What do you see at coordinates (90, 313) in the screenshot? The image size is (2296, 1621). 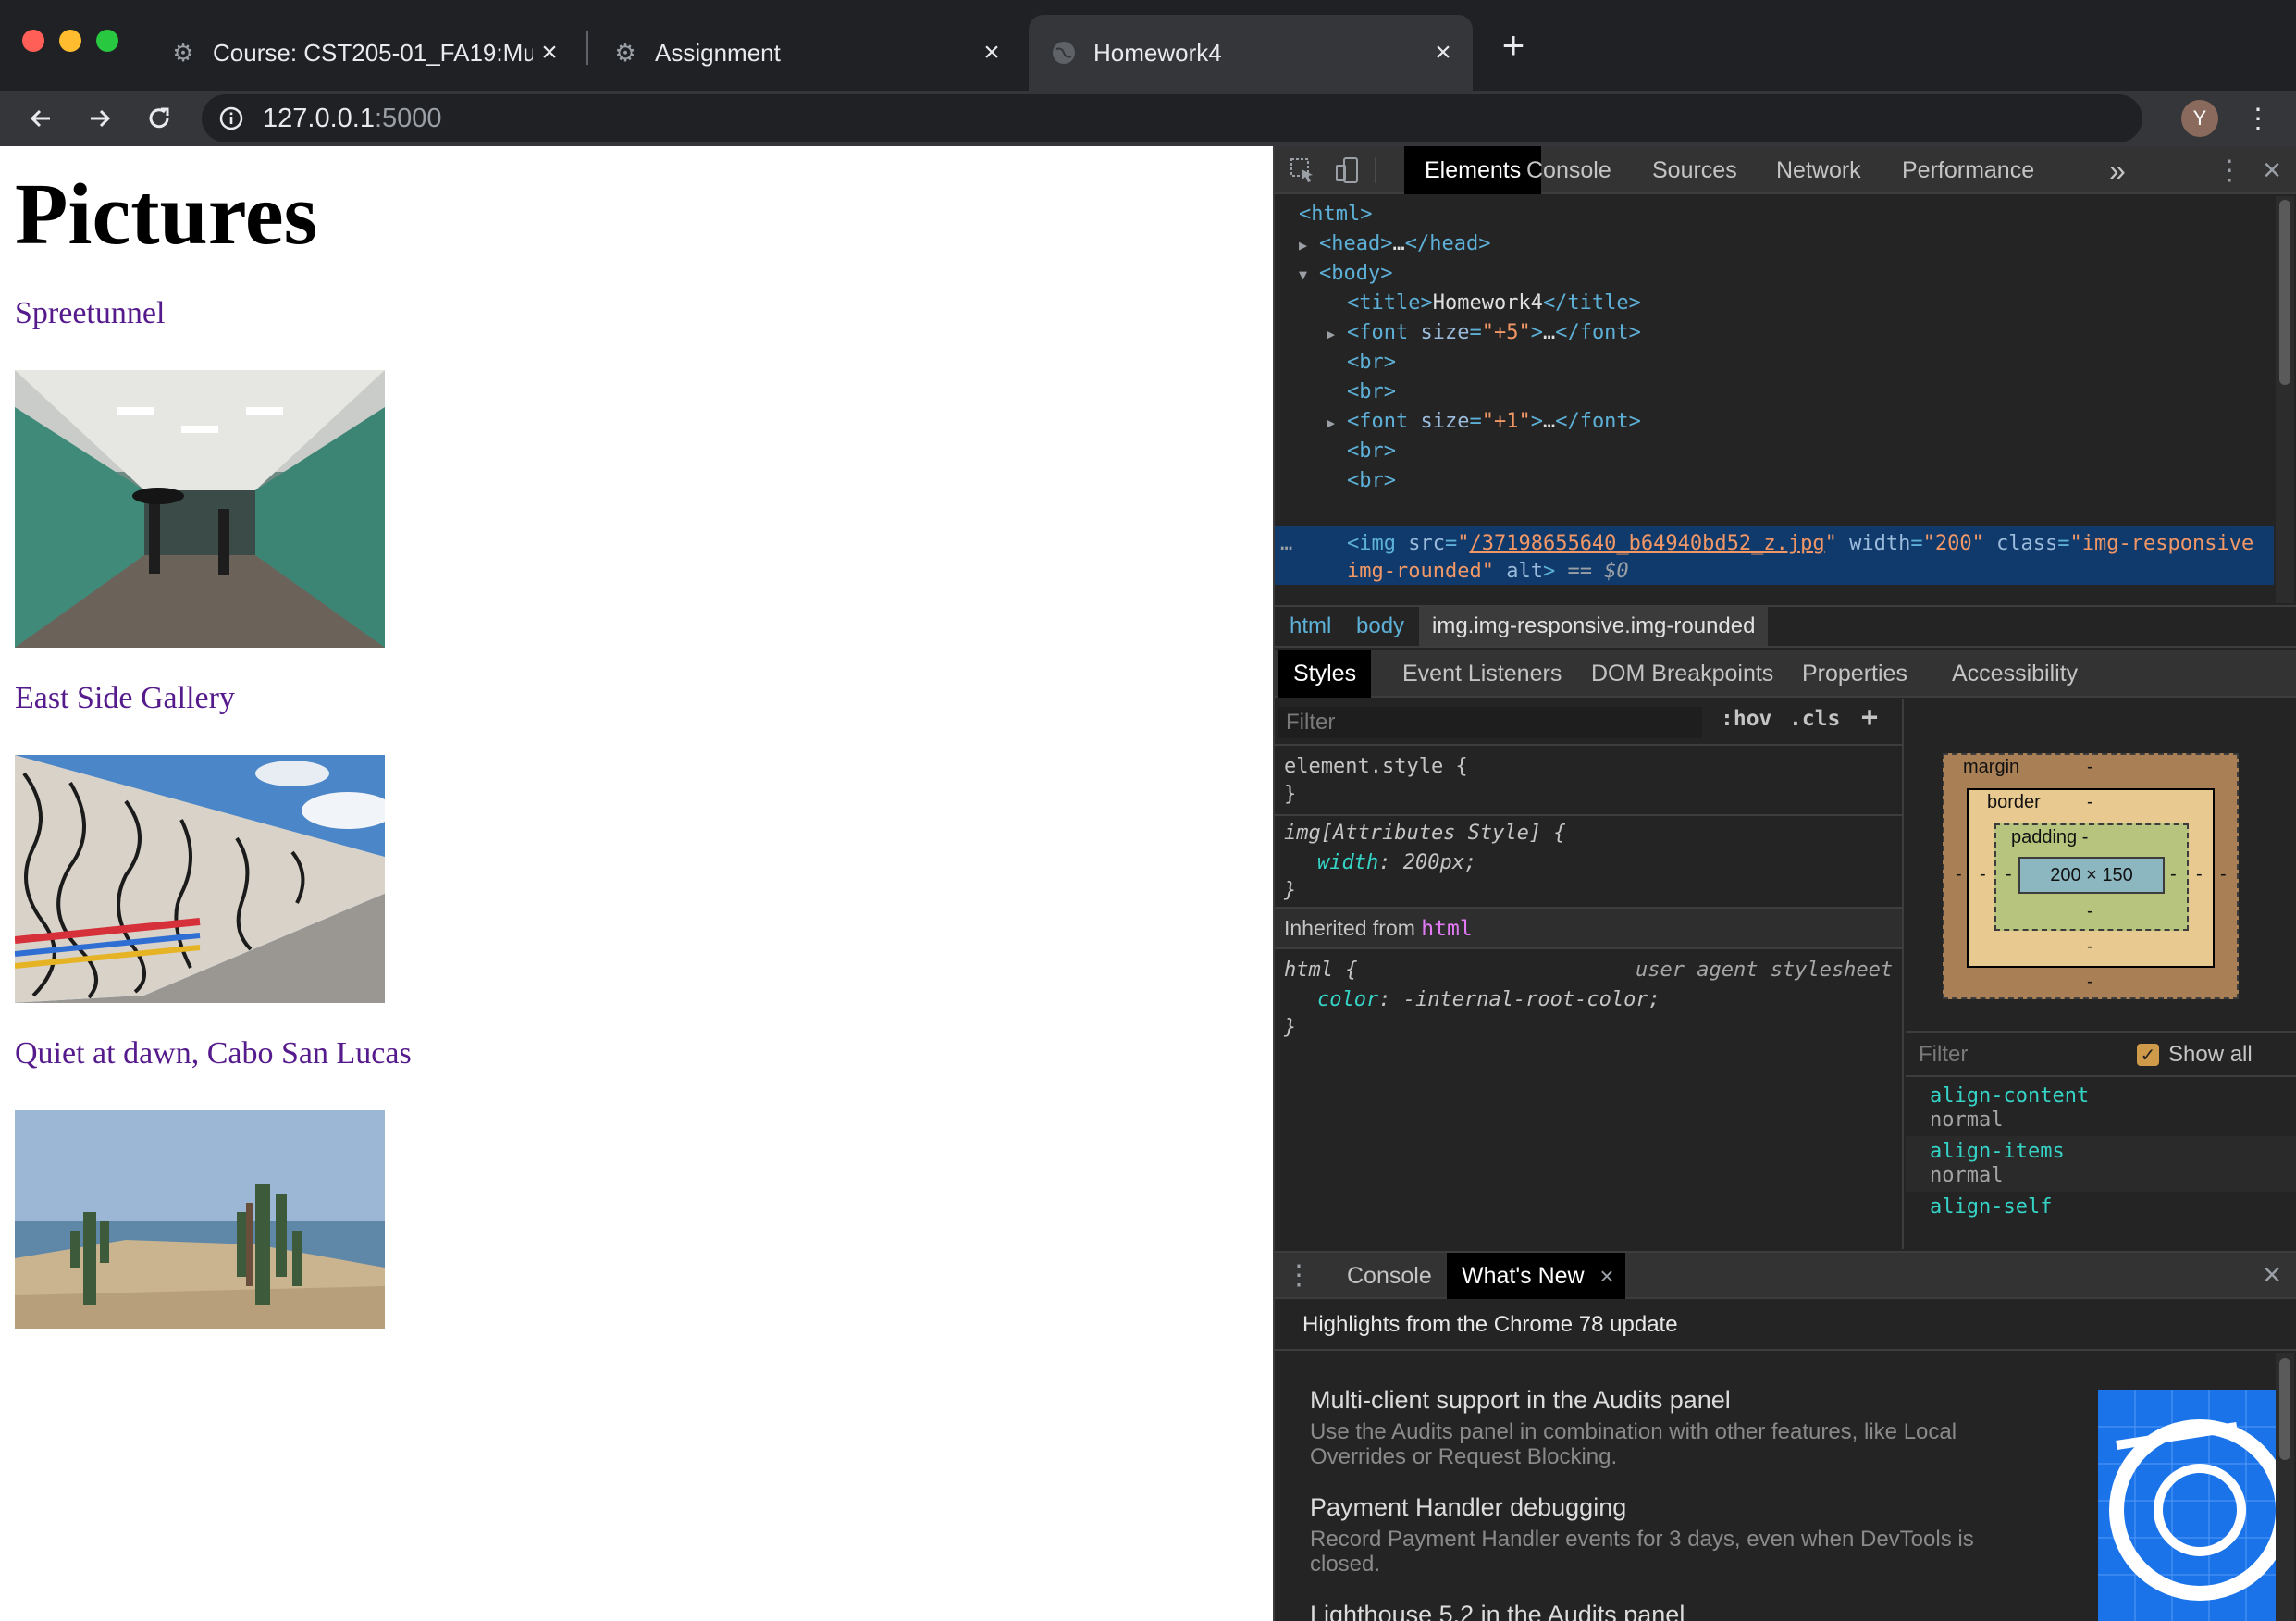 I see `picture-link-spreetunnel: Spreetunnel` at bounding box center [90, 313].